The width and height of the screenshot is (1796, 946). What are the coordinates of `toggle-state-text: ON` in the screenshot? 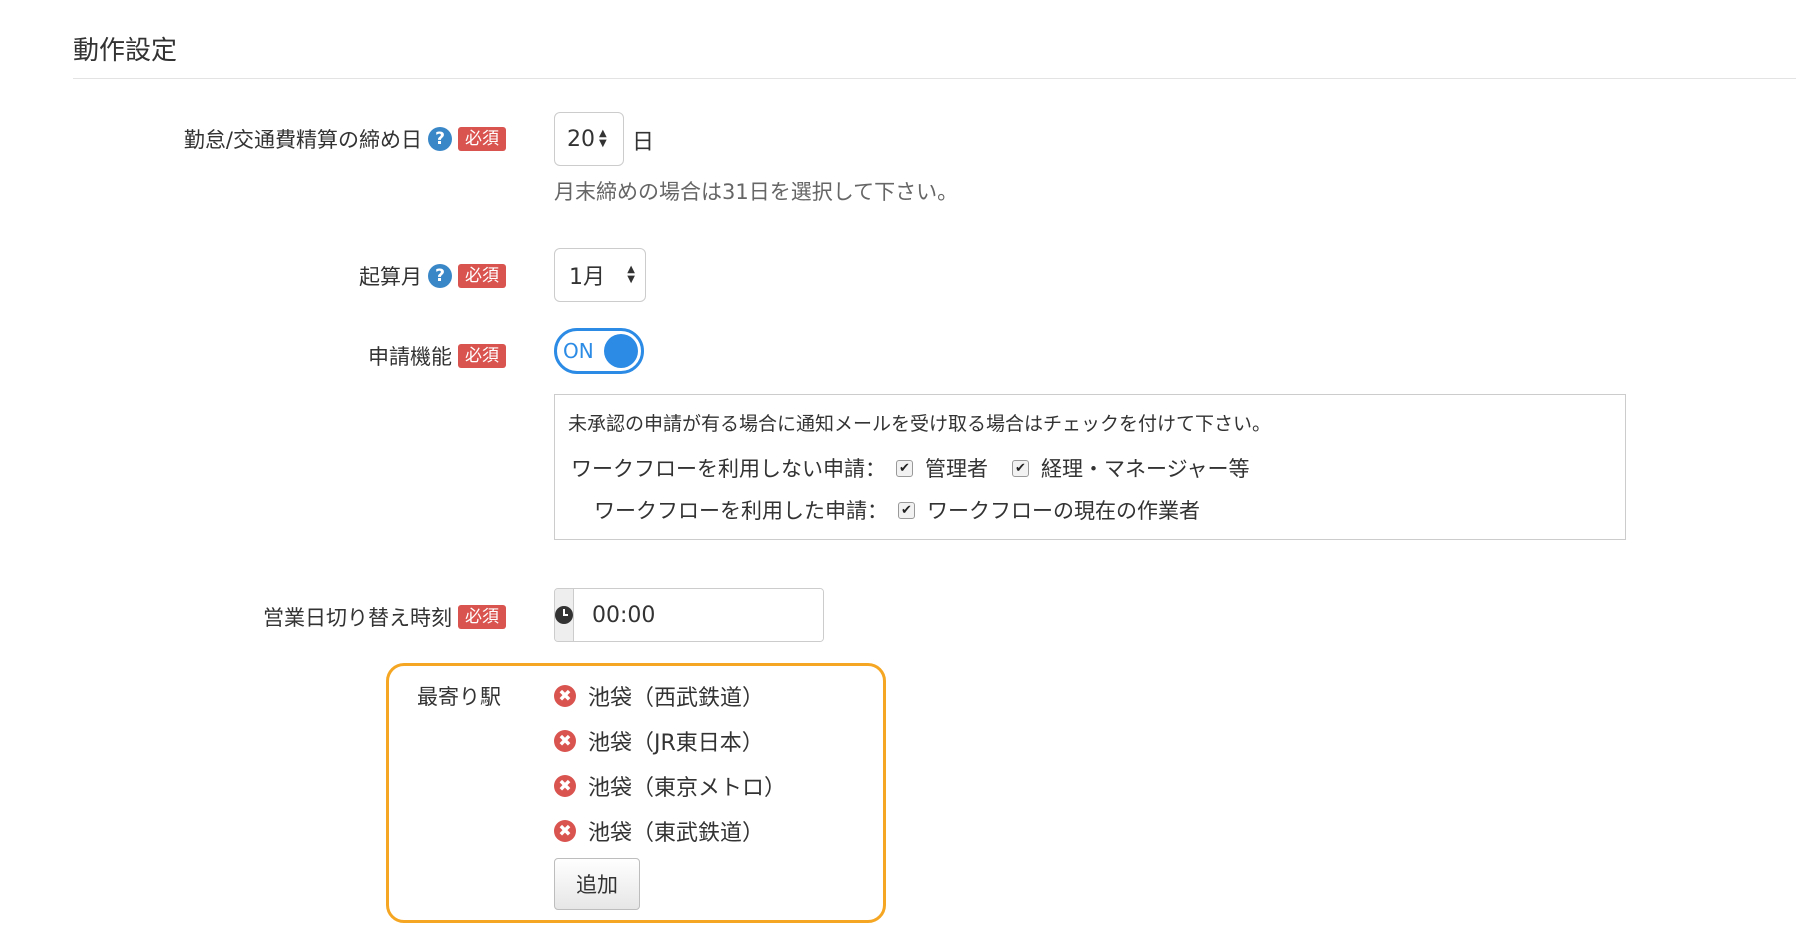 It's located at (578, 351).